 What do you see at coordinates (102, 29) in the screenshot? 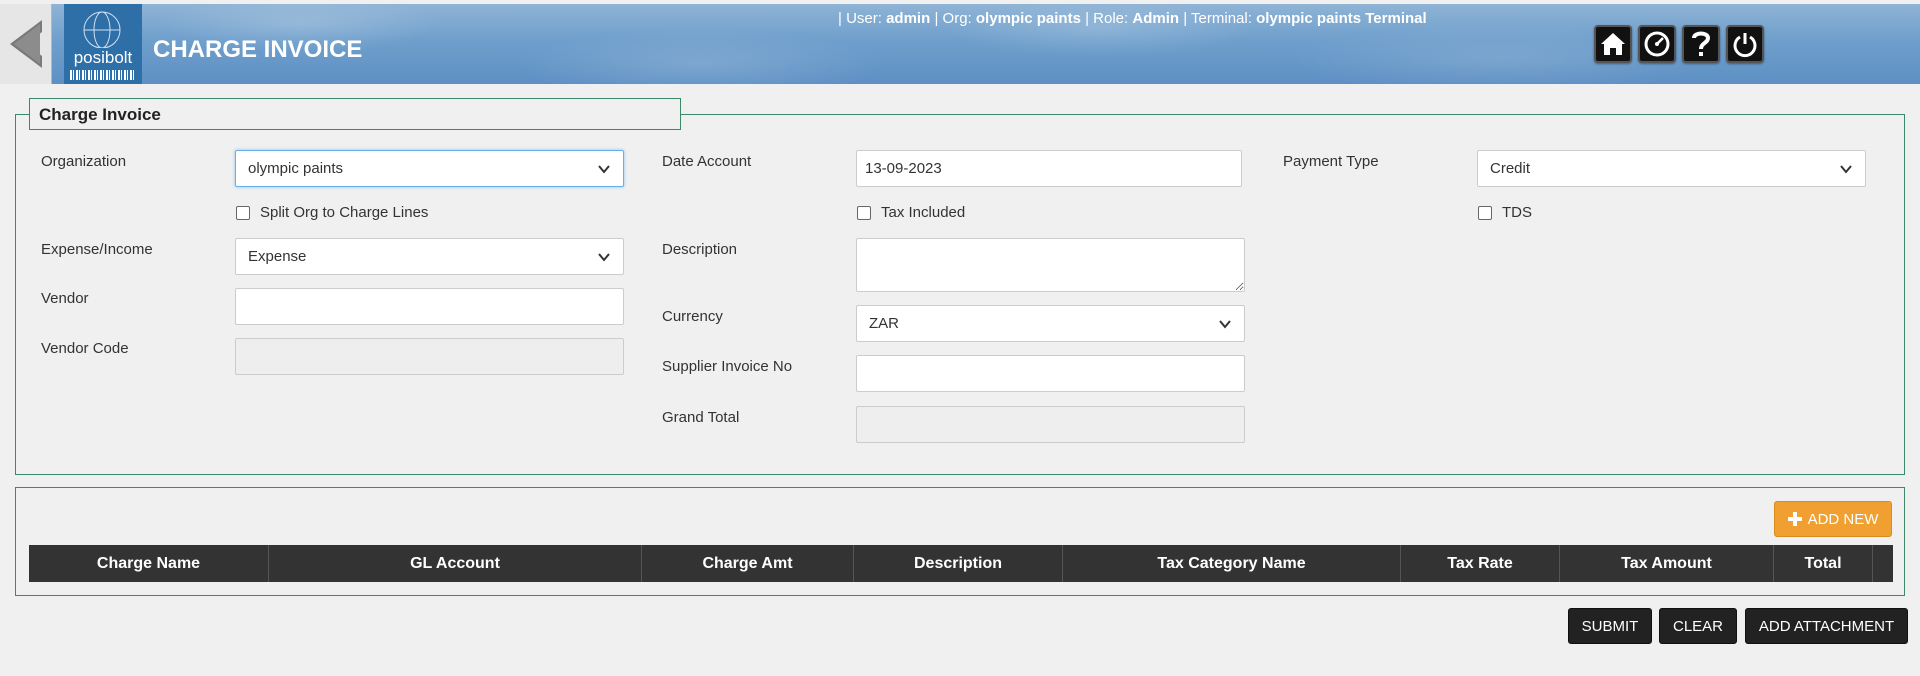
I see `globe-icon` at bounding box center [102, 29].